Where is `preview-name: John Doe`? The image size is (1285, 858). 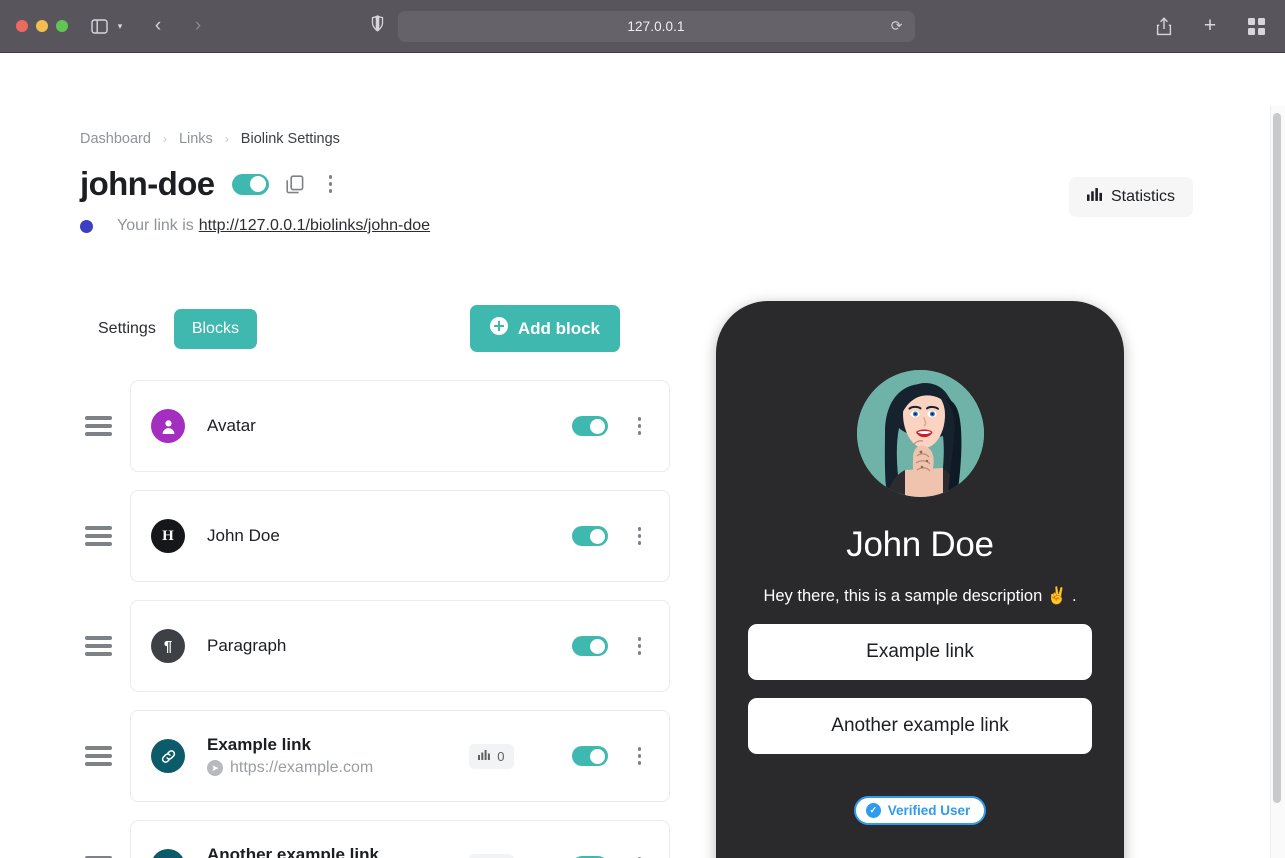
preview-name: John Doe is located at coordinates (920, 544).